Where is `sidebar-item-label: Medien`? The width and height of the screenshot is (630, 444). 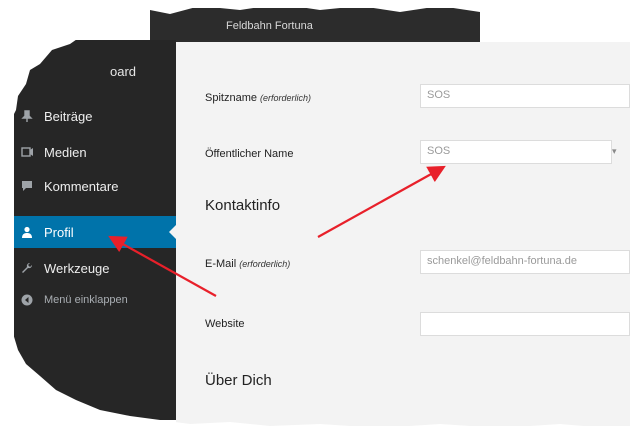 sidebar-item-label: Medien is located at coordinates (65, 152).